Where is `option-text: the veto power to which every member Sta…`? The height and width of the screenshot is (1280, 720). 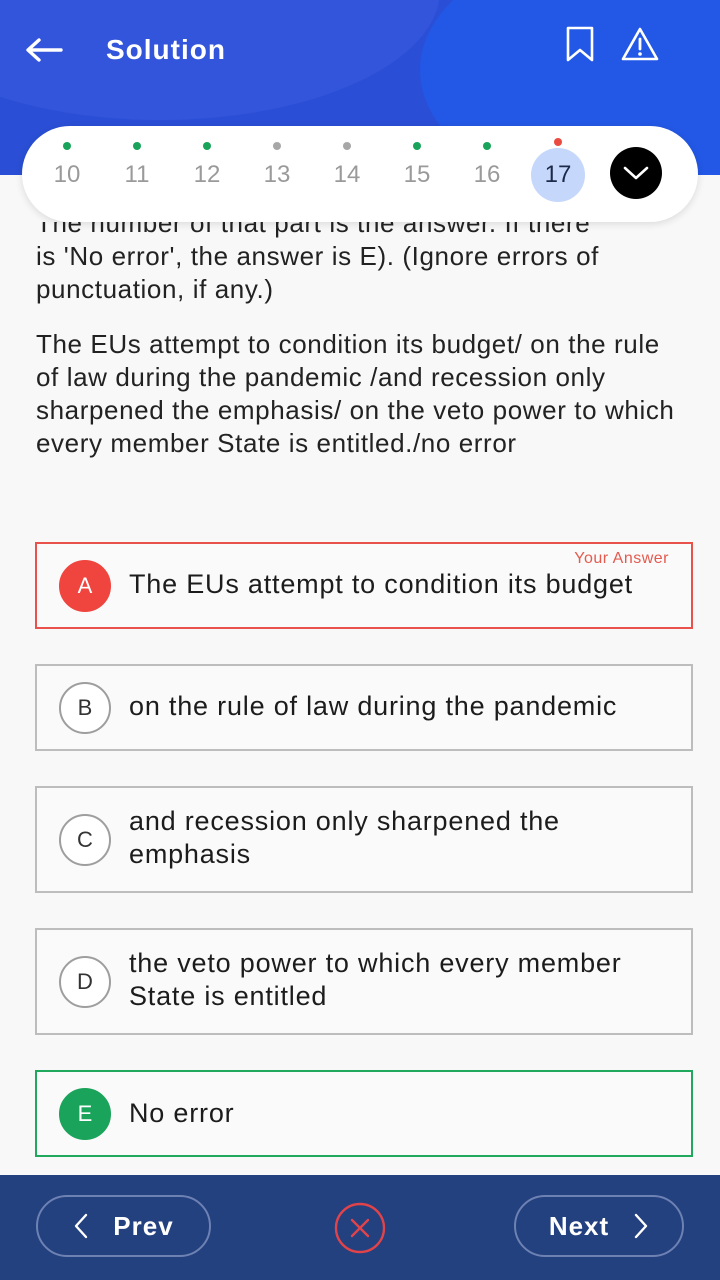
option-text: the veto power to which every member Sta… is located at coordinates (375, 979).